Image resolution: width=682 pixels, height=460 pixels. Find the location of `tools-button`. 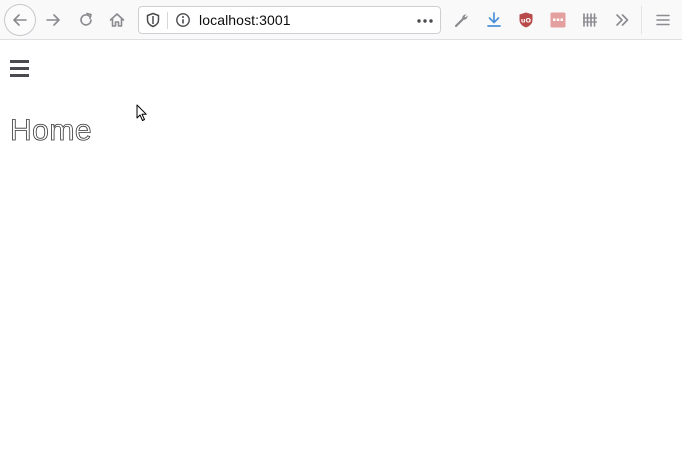

tools-button is located at coordinates (462, 20).